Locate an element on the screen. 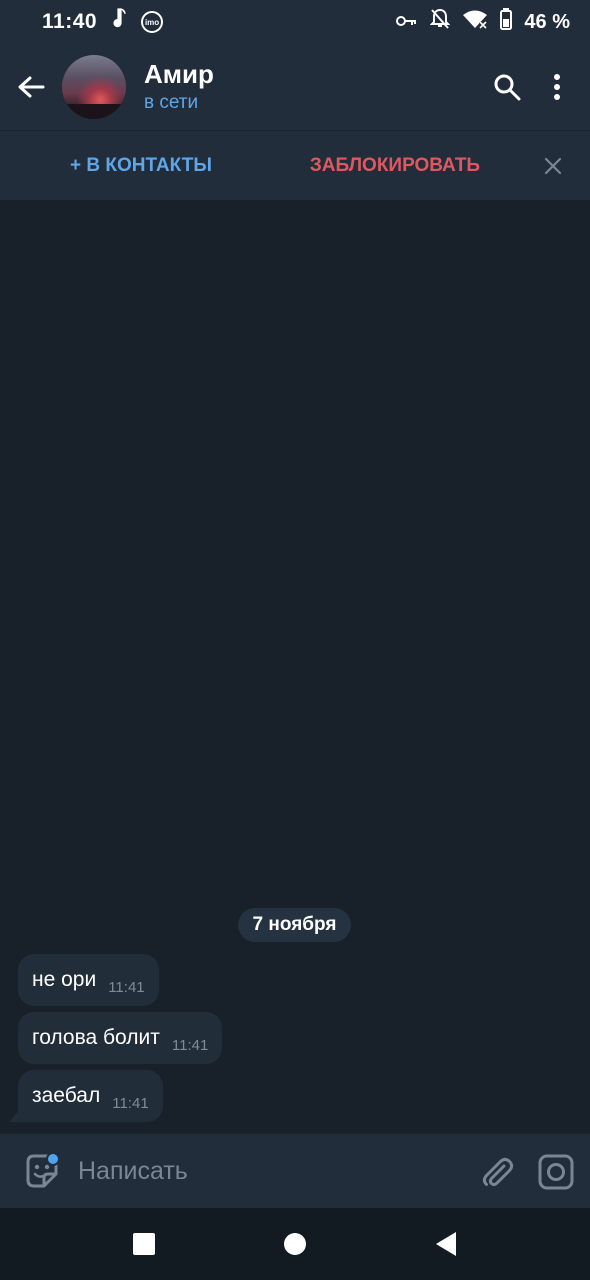 The width and height of the screenshot is (590, 1280). message-bubble: голова болит 11:41 is located at coordinates (120, 1038).